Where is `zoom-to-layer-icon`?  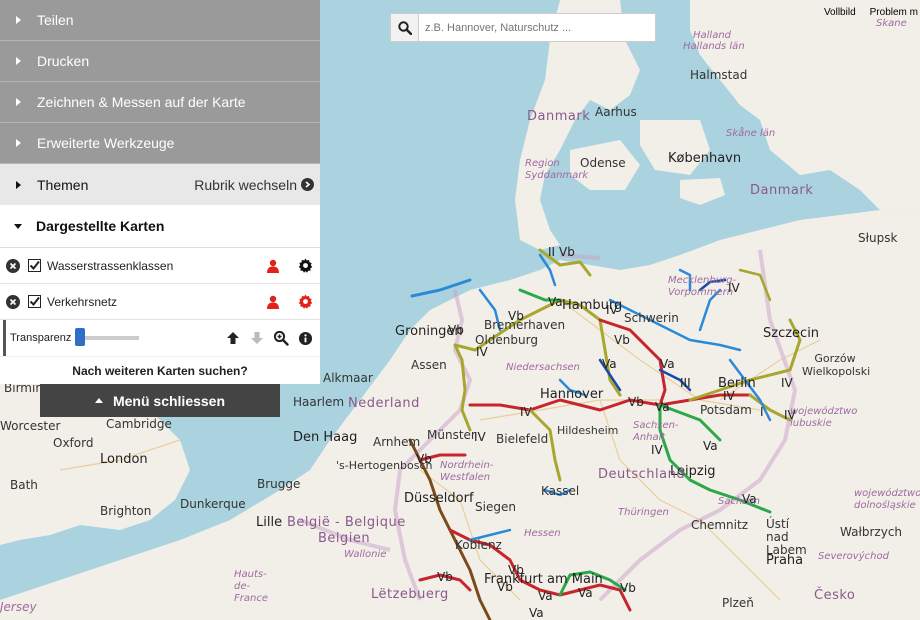
zoom-to-layer-icon is located at coordinates (281, 338).